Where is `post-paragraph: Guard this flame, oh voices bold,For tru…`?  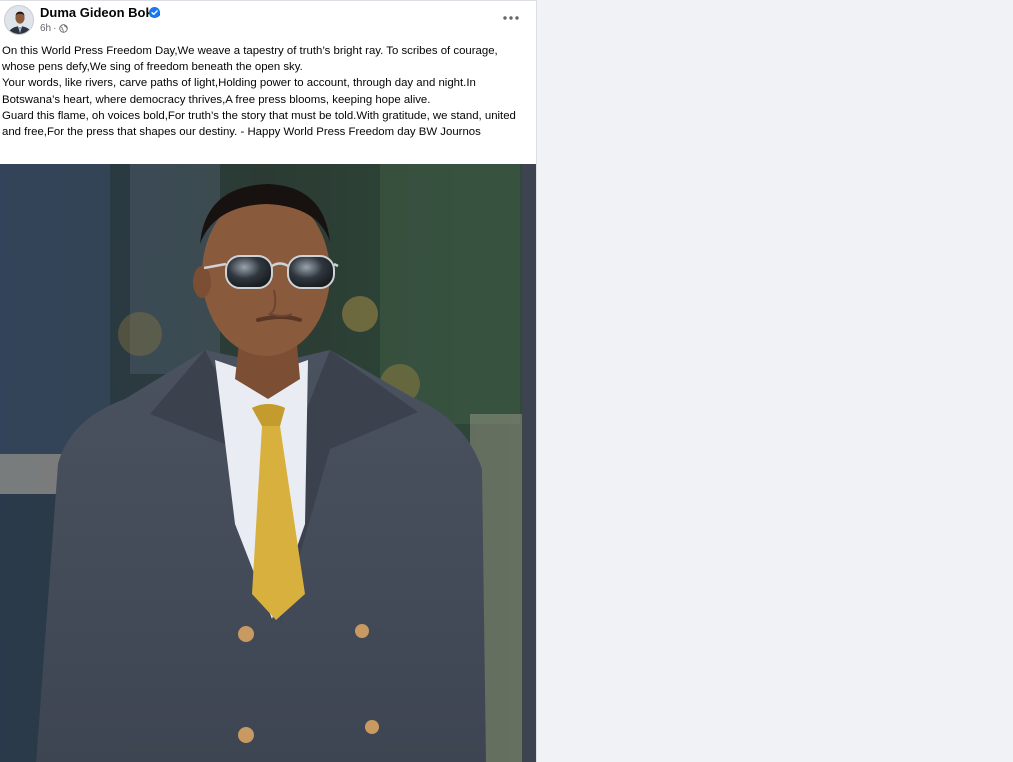
post-paragraph: Guard this flame, oh voices bold,For tru… is located at coordinates (259, 124).